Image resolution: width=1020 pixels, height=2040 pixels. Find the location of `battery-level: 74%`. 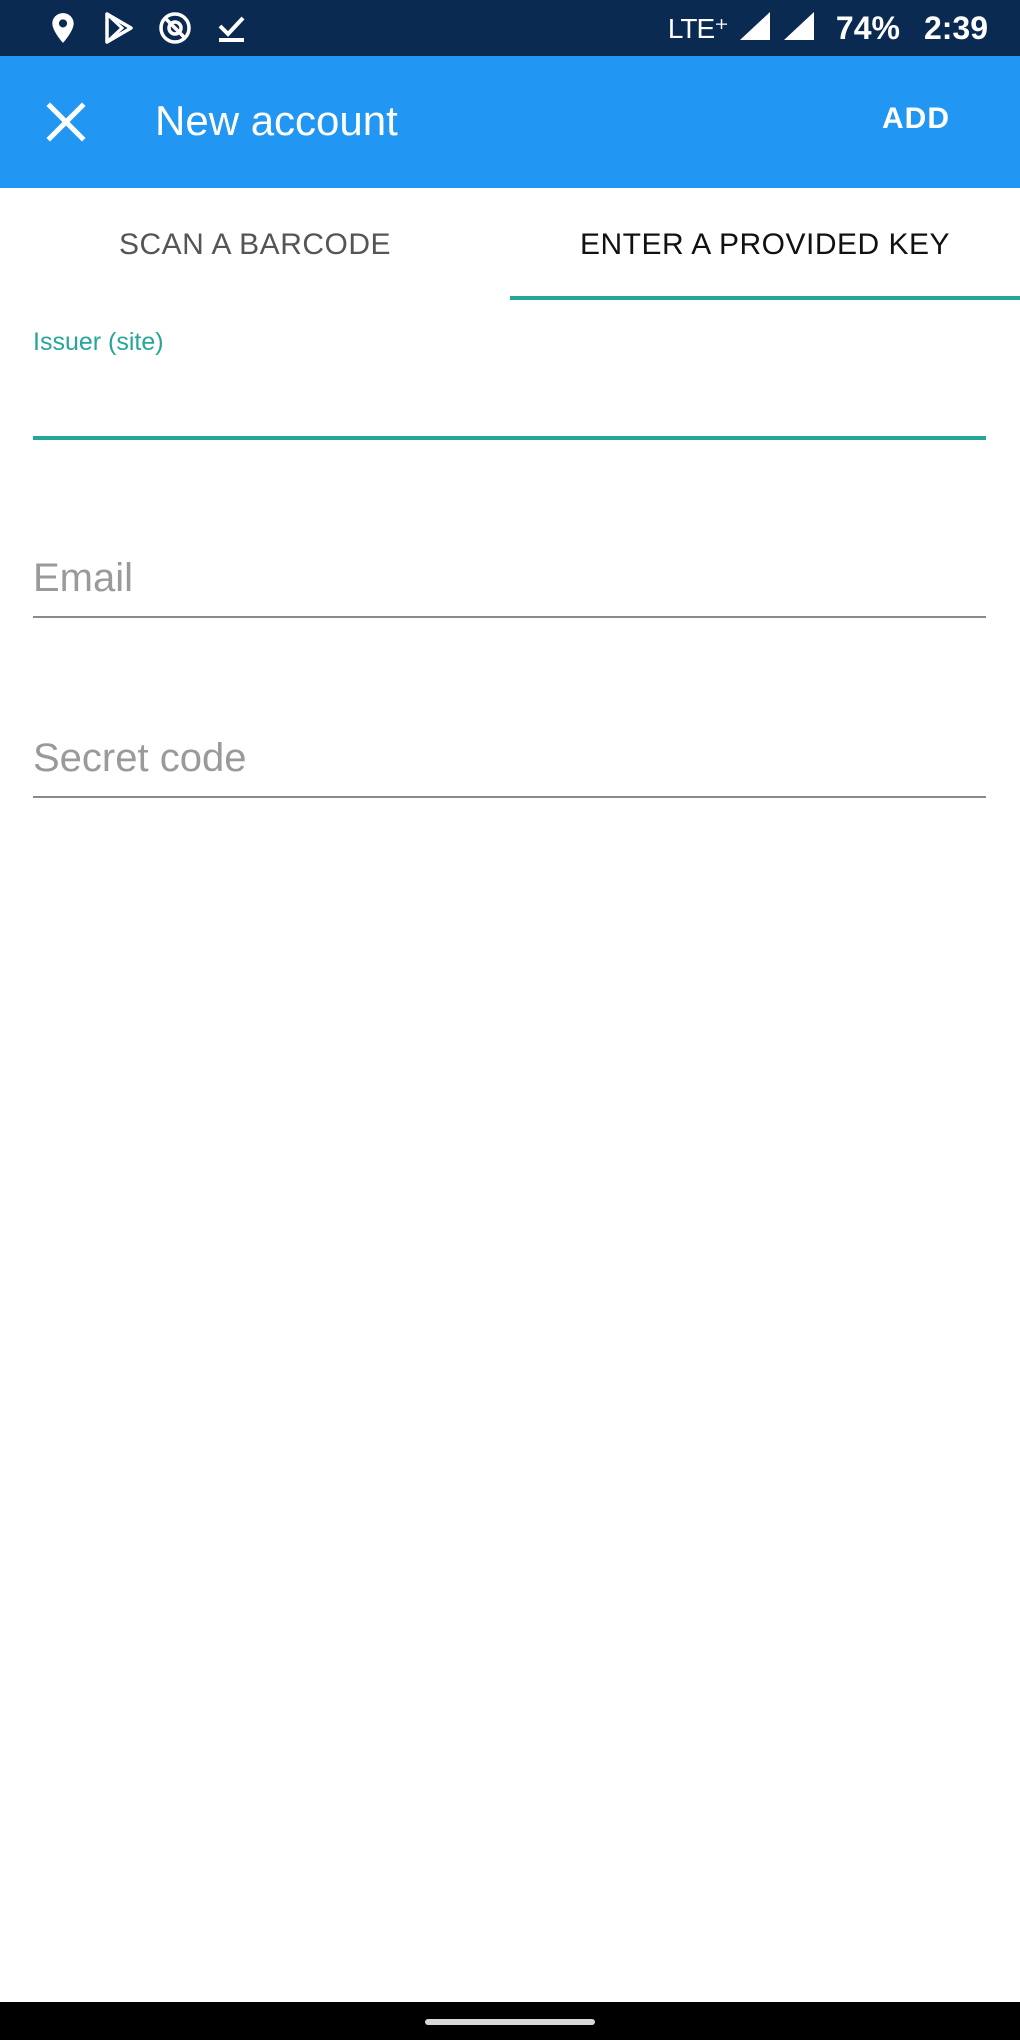

battery-level: 74% is located at coordinates (867, 27).